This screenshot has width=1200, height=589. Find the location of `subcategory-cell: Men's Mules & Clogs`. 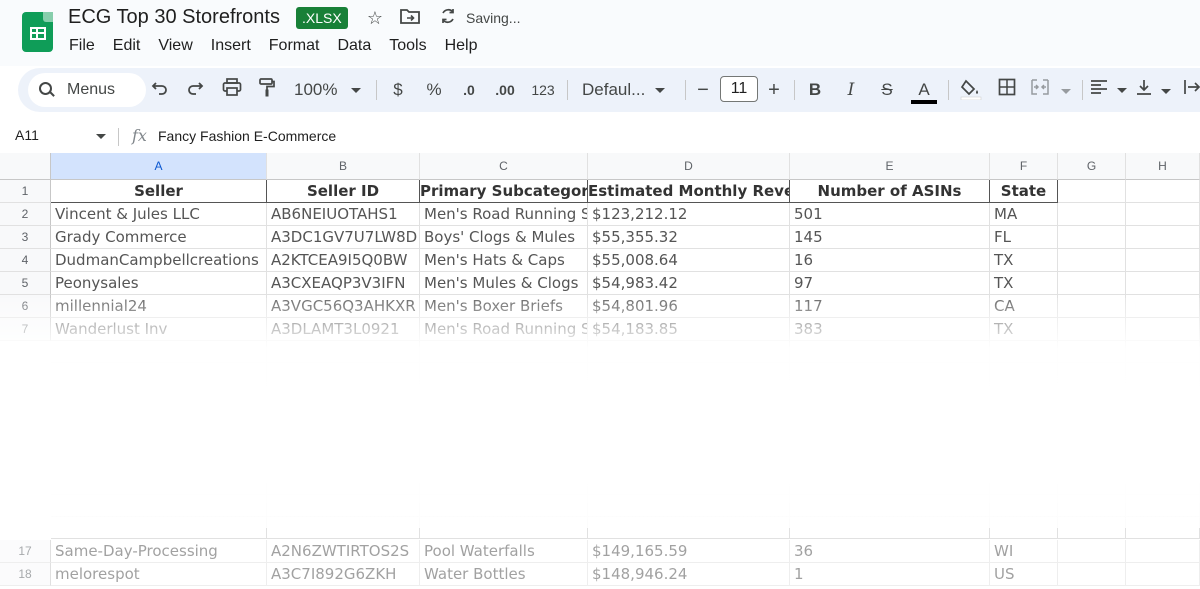

subcategory-cell: Men's Mules & Clogs is located at coordinates (504, 283).